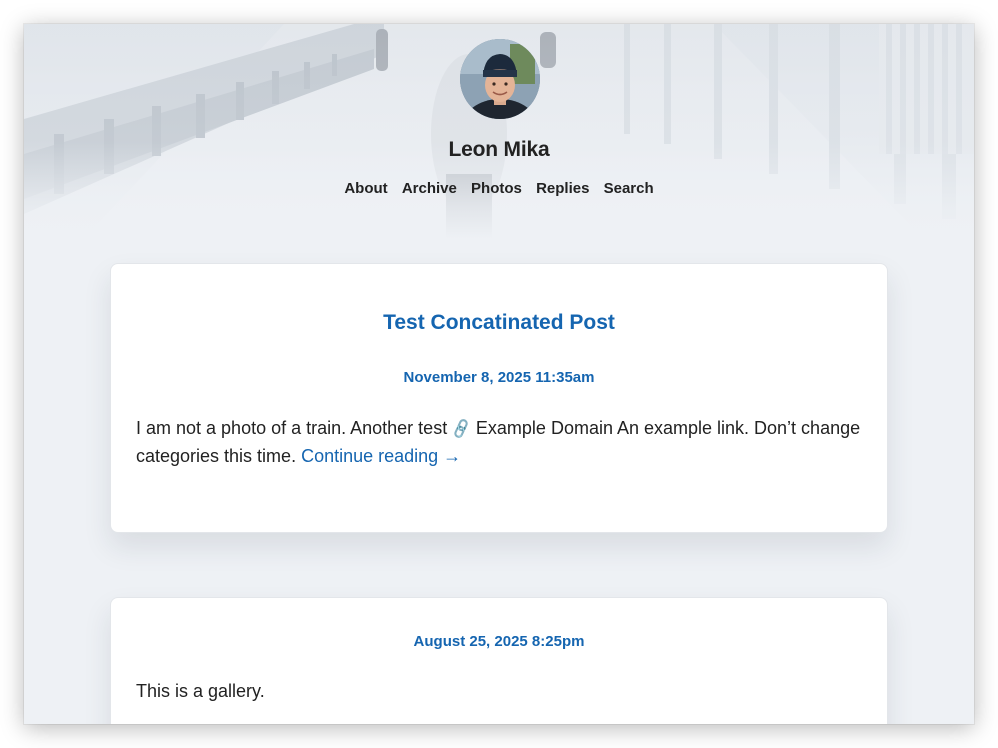  I want to click on main-navigation: About Archive Photos Replies Search, so click(499, 188).